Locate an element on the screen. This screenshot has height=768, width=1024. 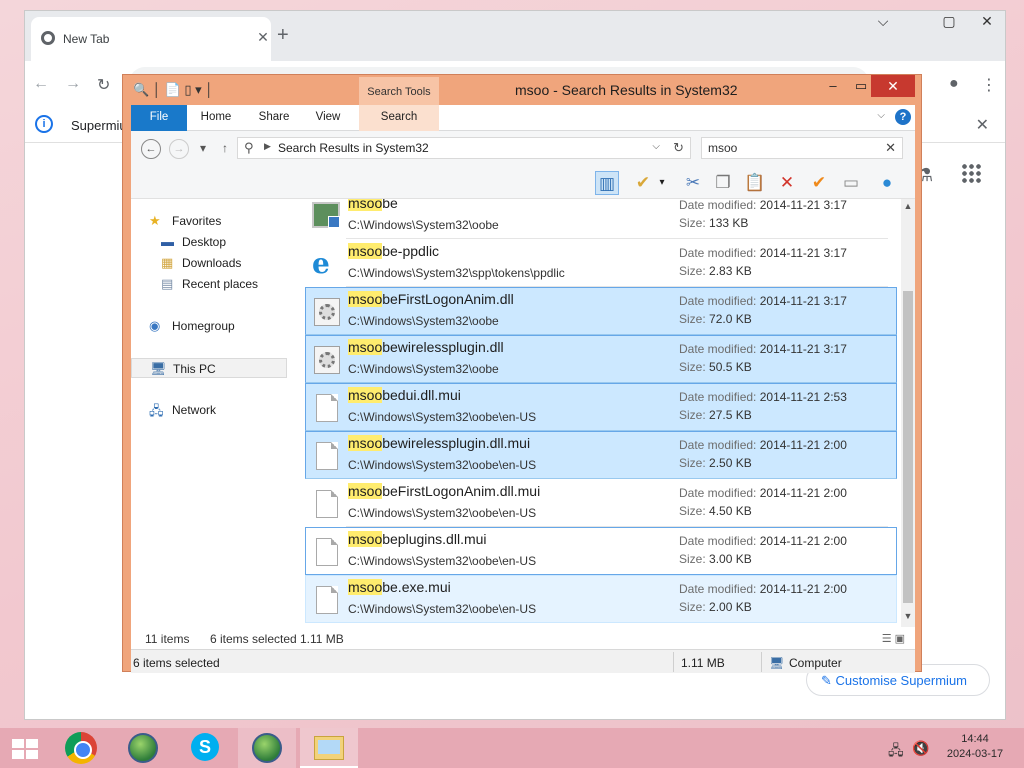
copy-icon: ❐ is located at coordinates (723, 183).